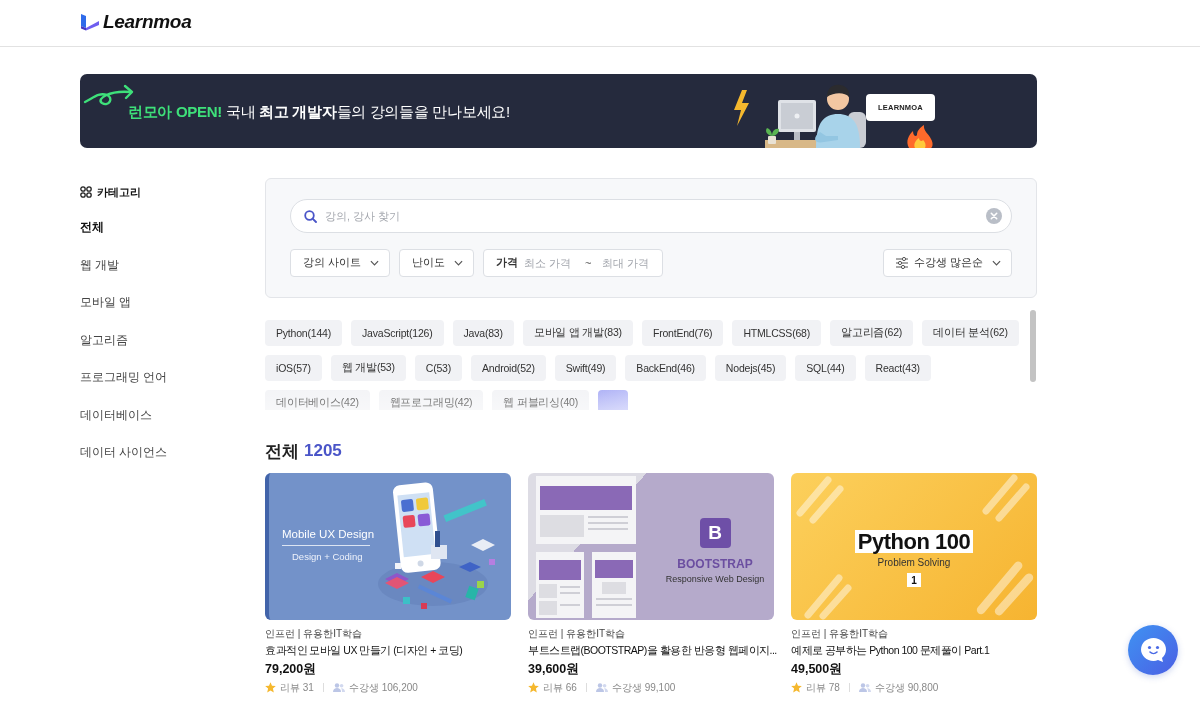 This screenshot has width=1200, height=701. What do you see at coordinates (438, 368) in the screenshot?
I see `tag-chip: C(53)` at bounding box center [438, 368].